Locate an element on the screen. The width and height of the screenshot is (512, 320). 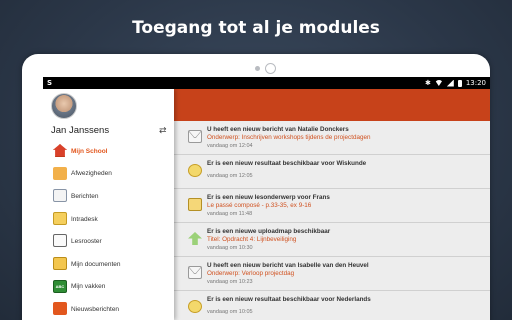
menu-item-nieuwsberichten: Nieuwsberichten is located at coordinates (108, 309).